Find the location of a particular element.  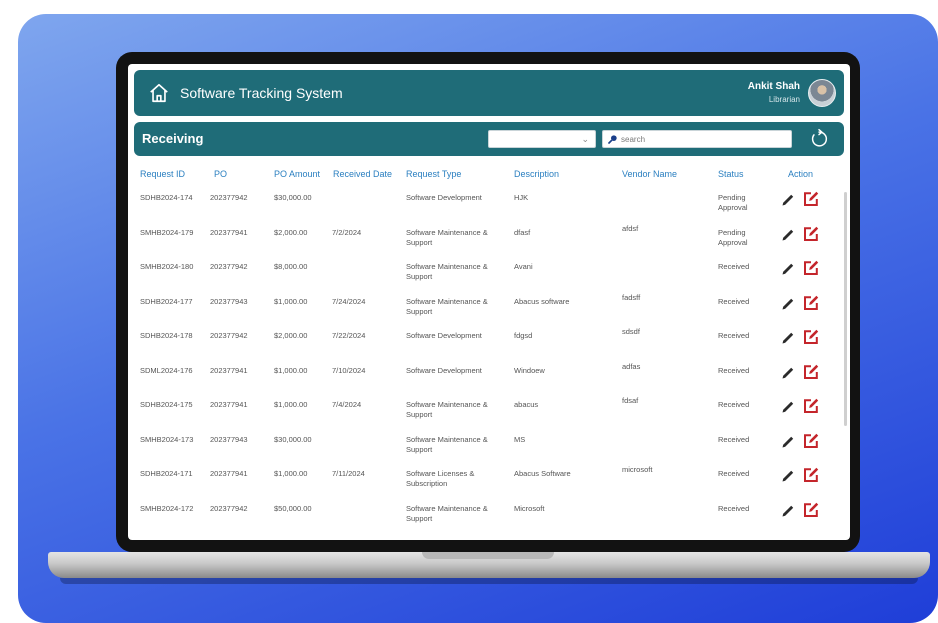

cell-description: MS is located at coordinates (520, 439).